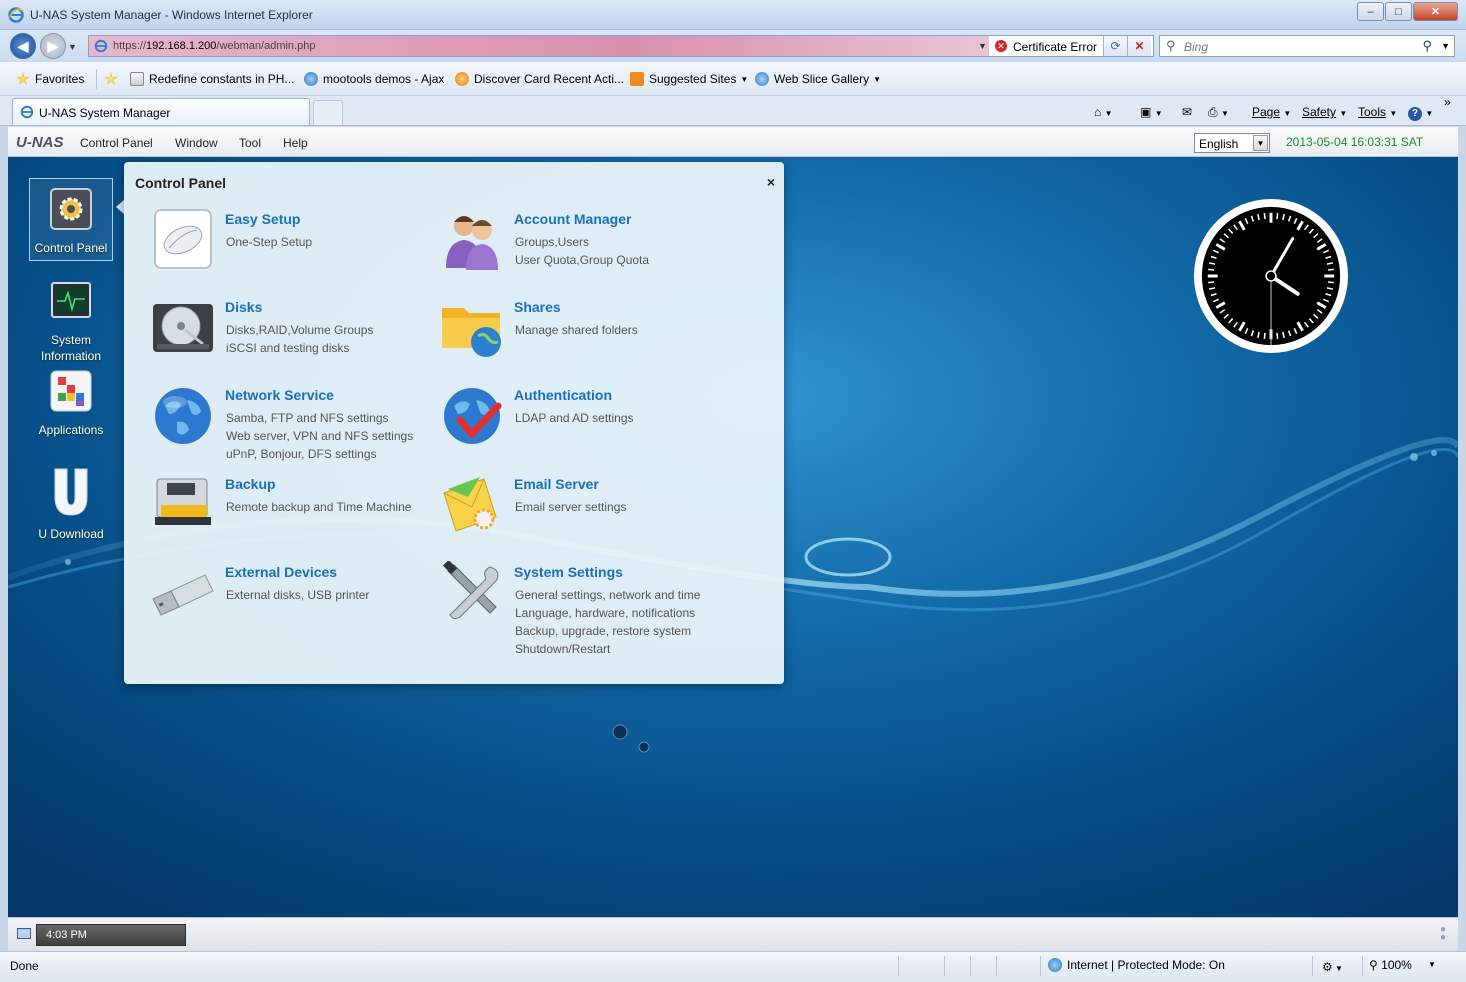 The height and width of the screenshot is (982, 1466). I want to click on monitor-icon, so click(71, 300).